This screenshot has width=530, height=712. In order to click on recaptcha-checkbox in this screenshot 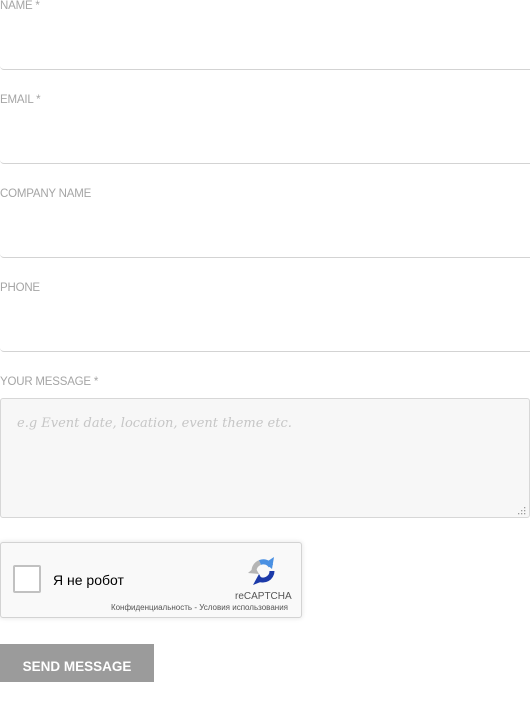, I will do `click(27, 579)`.